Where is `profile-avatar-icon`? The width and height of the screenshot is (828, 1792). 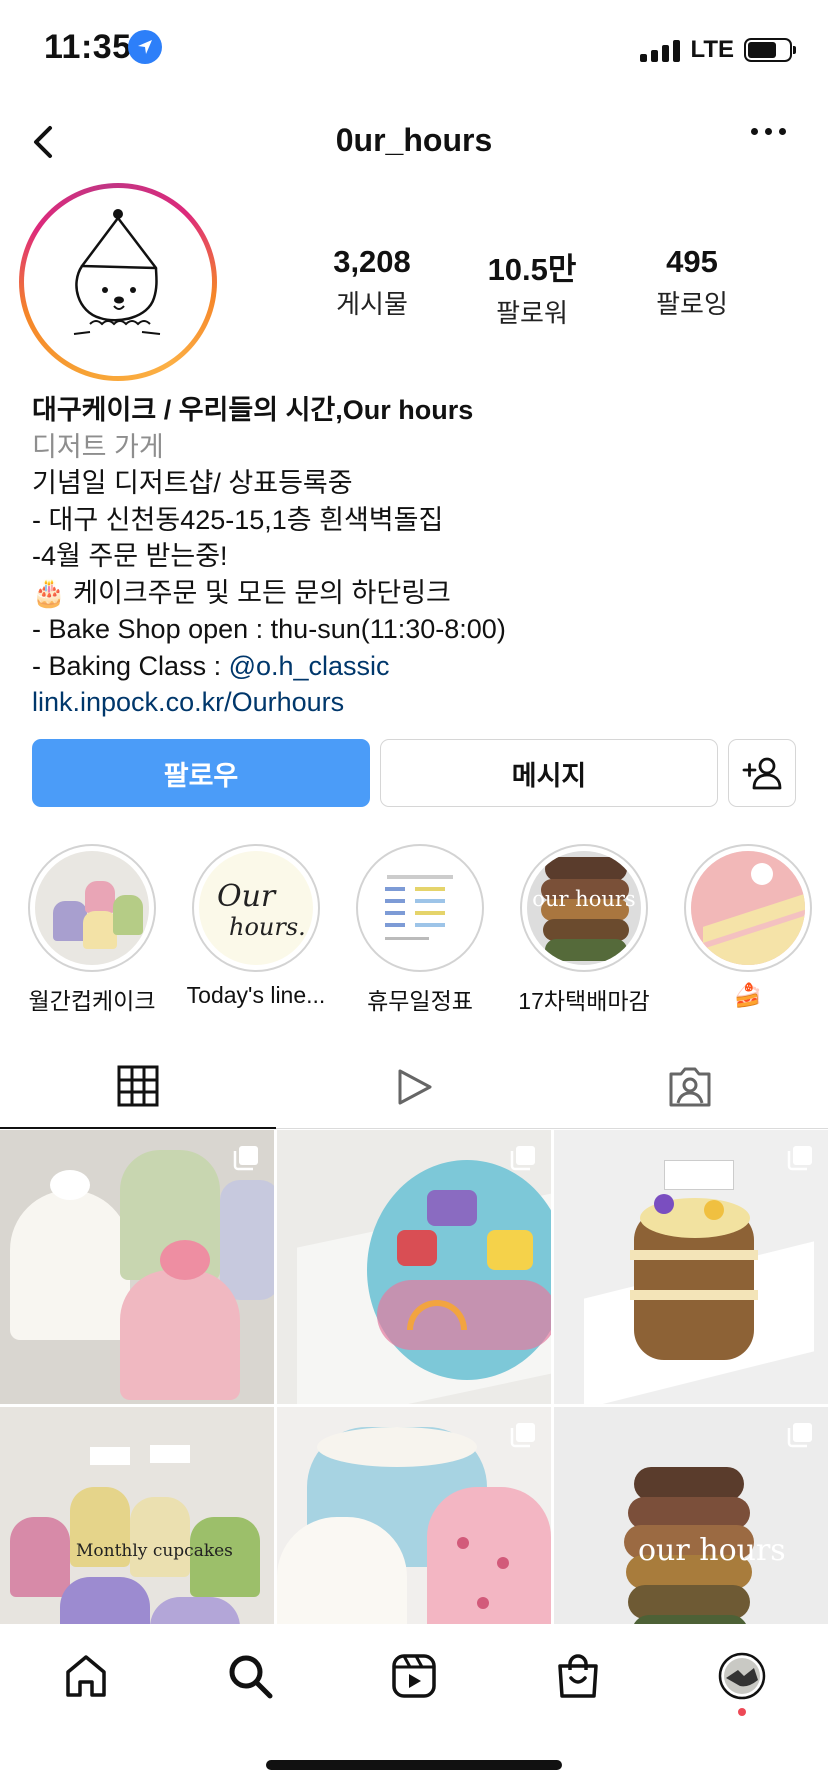
profile-avatar-icon is located at coordinates (742, 1676).